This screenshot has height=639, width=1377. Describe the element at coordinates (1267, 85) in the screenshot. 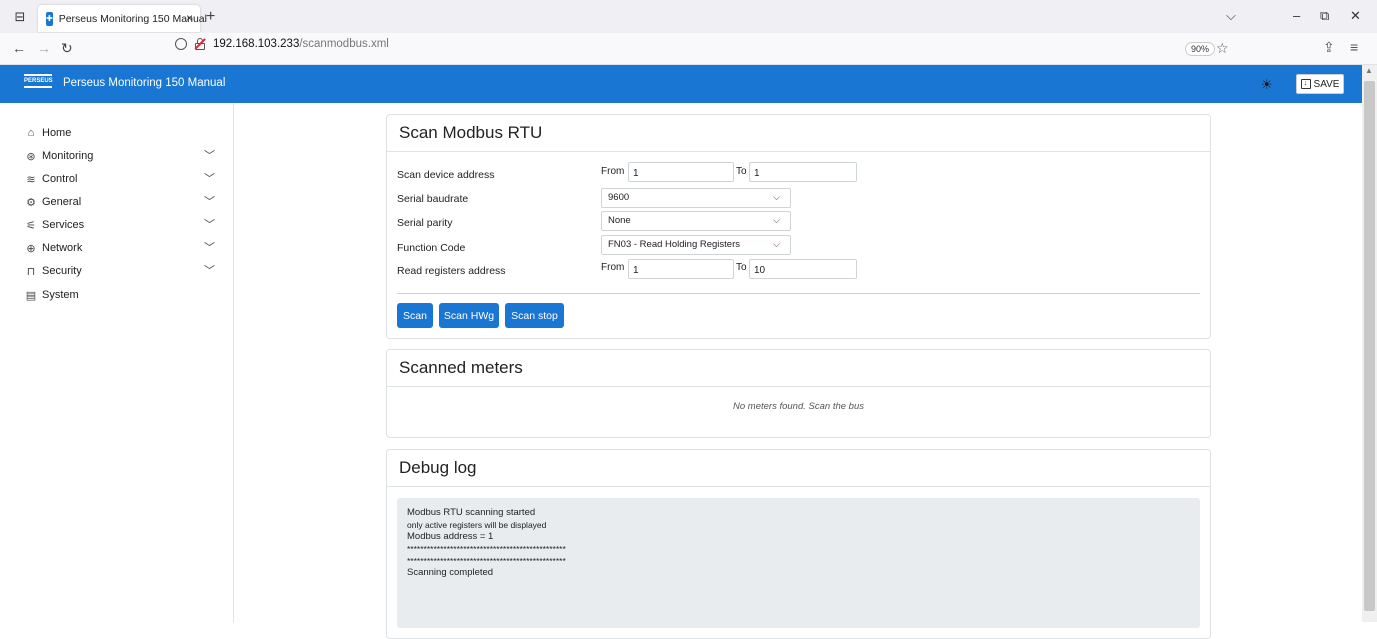

I see `theme-toggle-icon: ☀` at that location.